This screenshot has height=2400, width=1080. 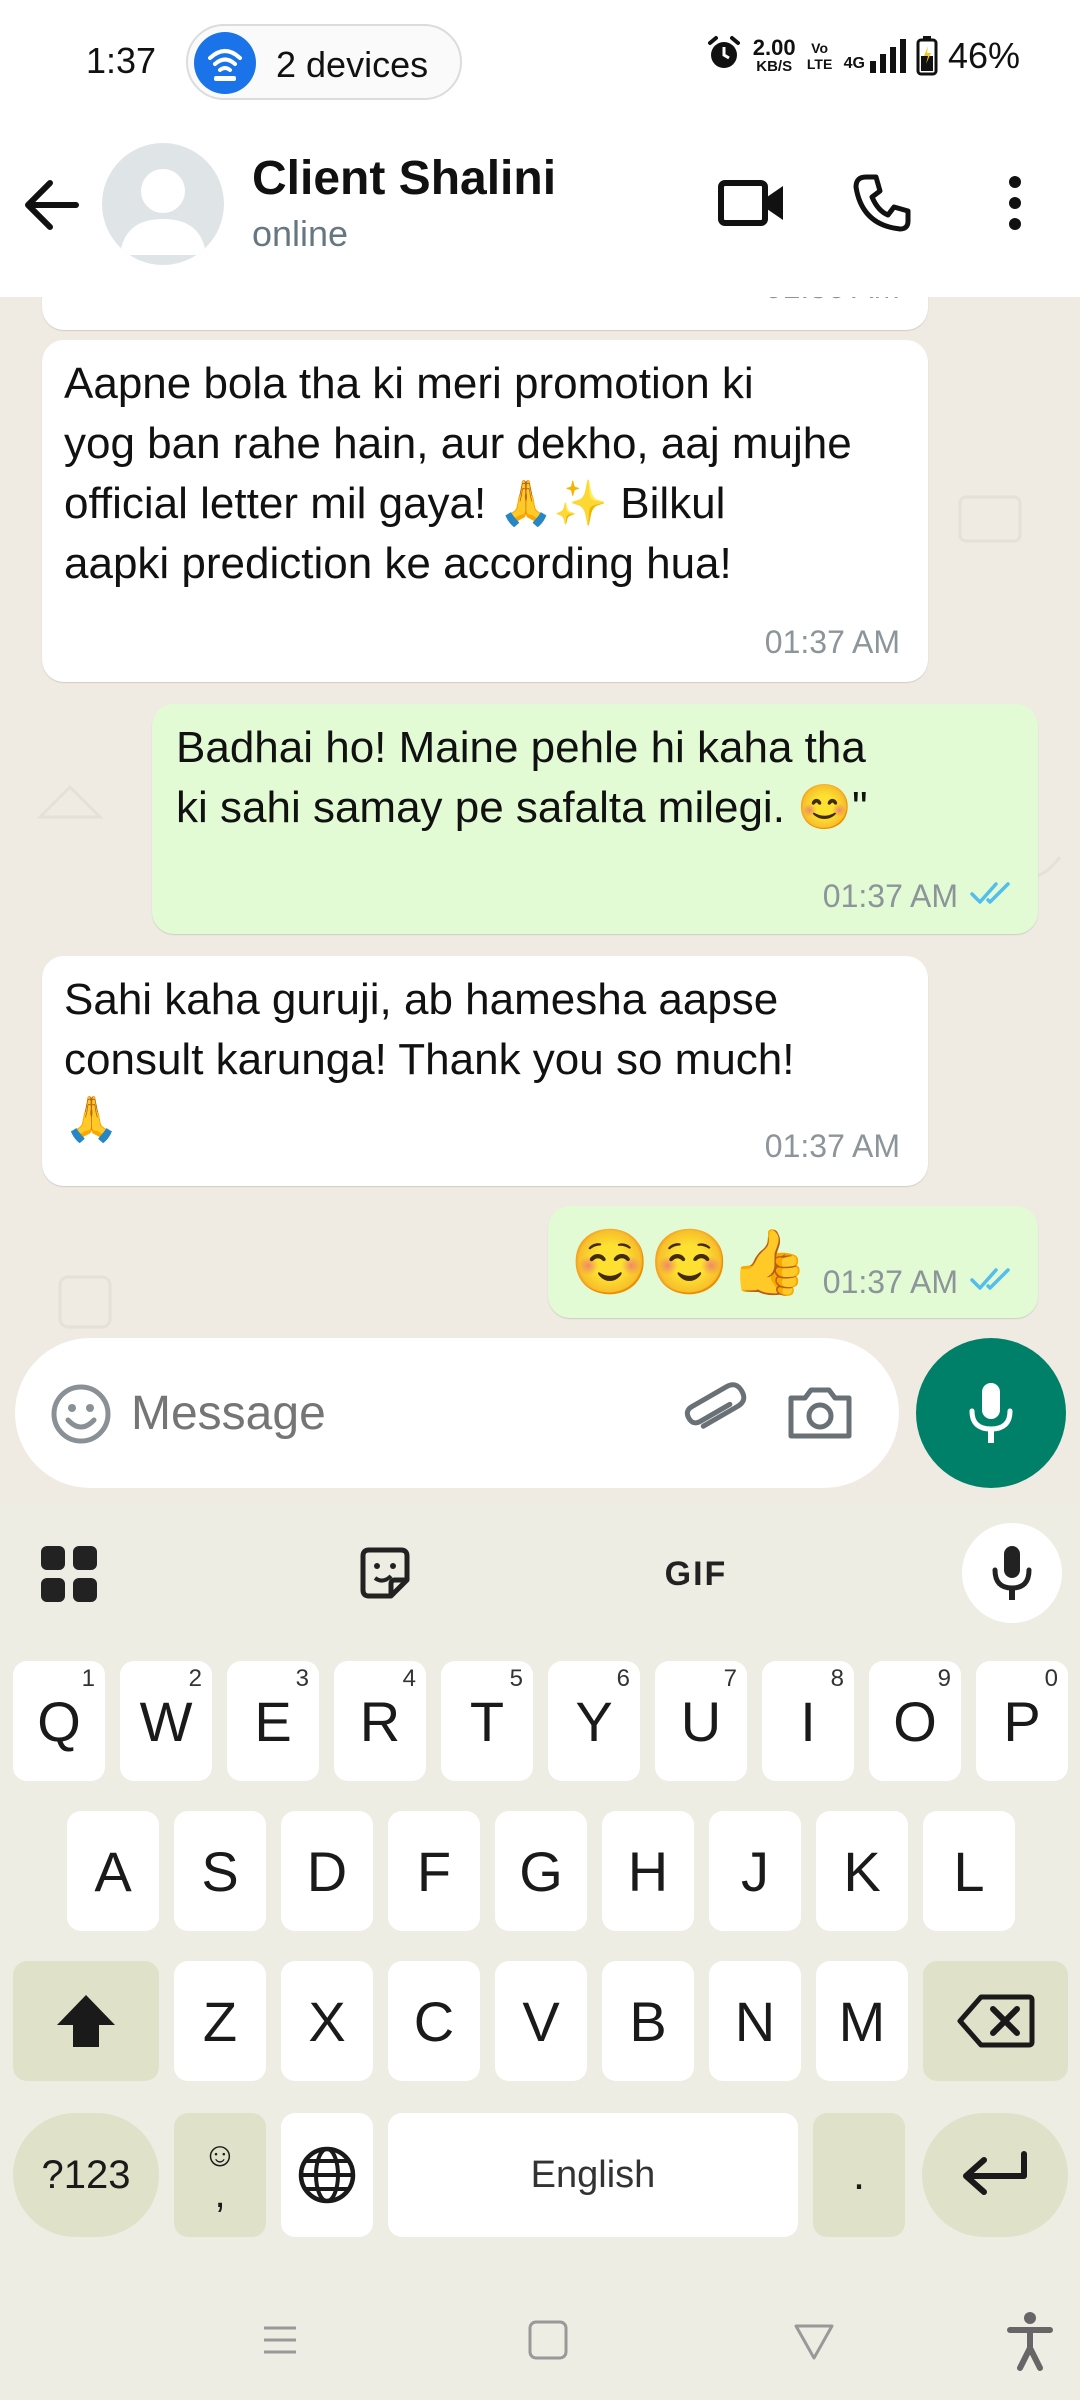 I want to click on key-label: B, so click(x=648, y=2021).